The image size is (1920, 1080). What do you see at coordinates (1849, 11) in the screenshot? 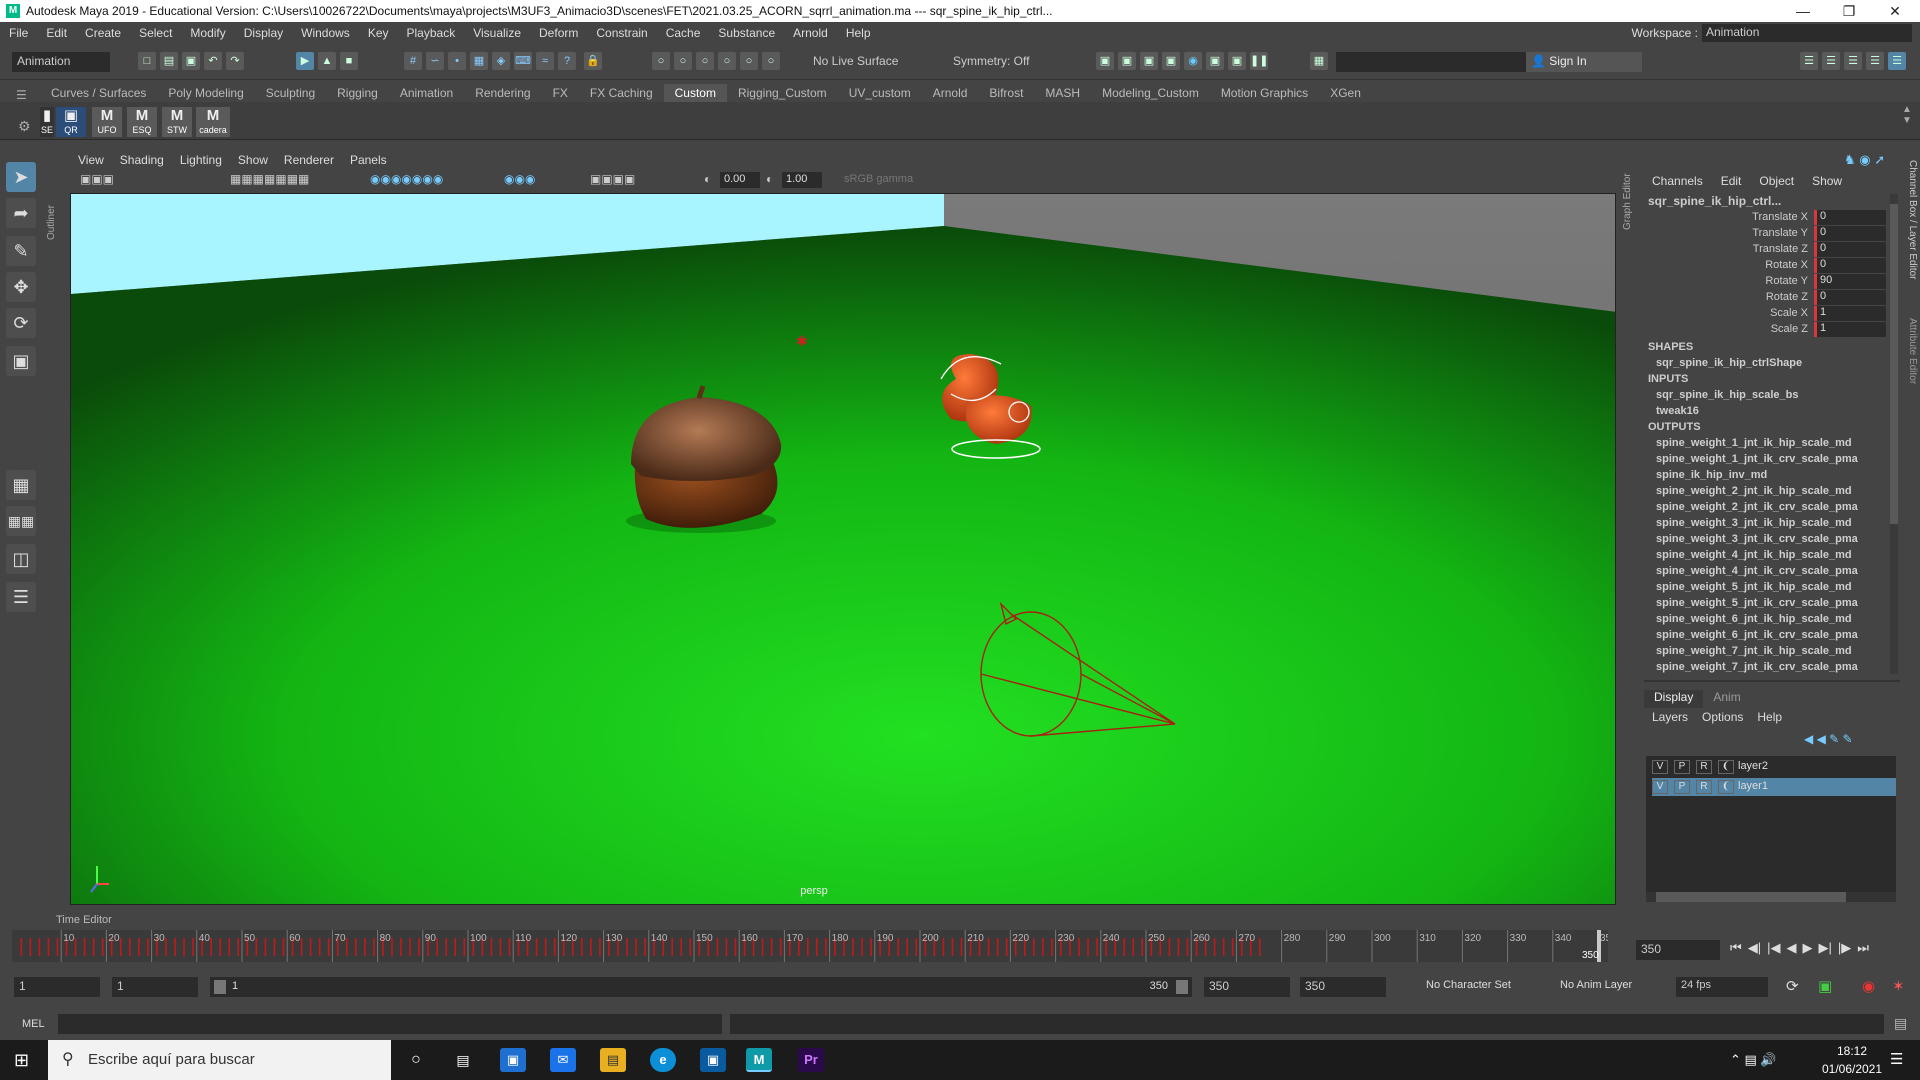
I see `maximize-button: ❐` at bounding box center [1849, 11].